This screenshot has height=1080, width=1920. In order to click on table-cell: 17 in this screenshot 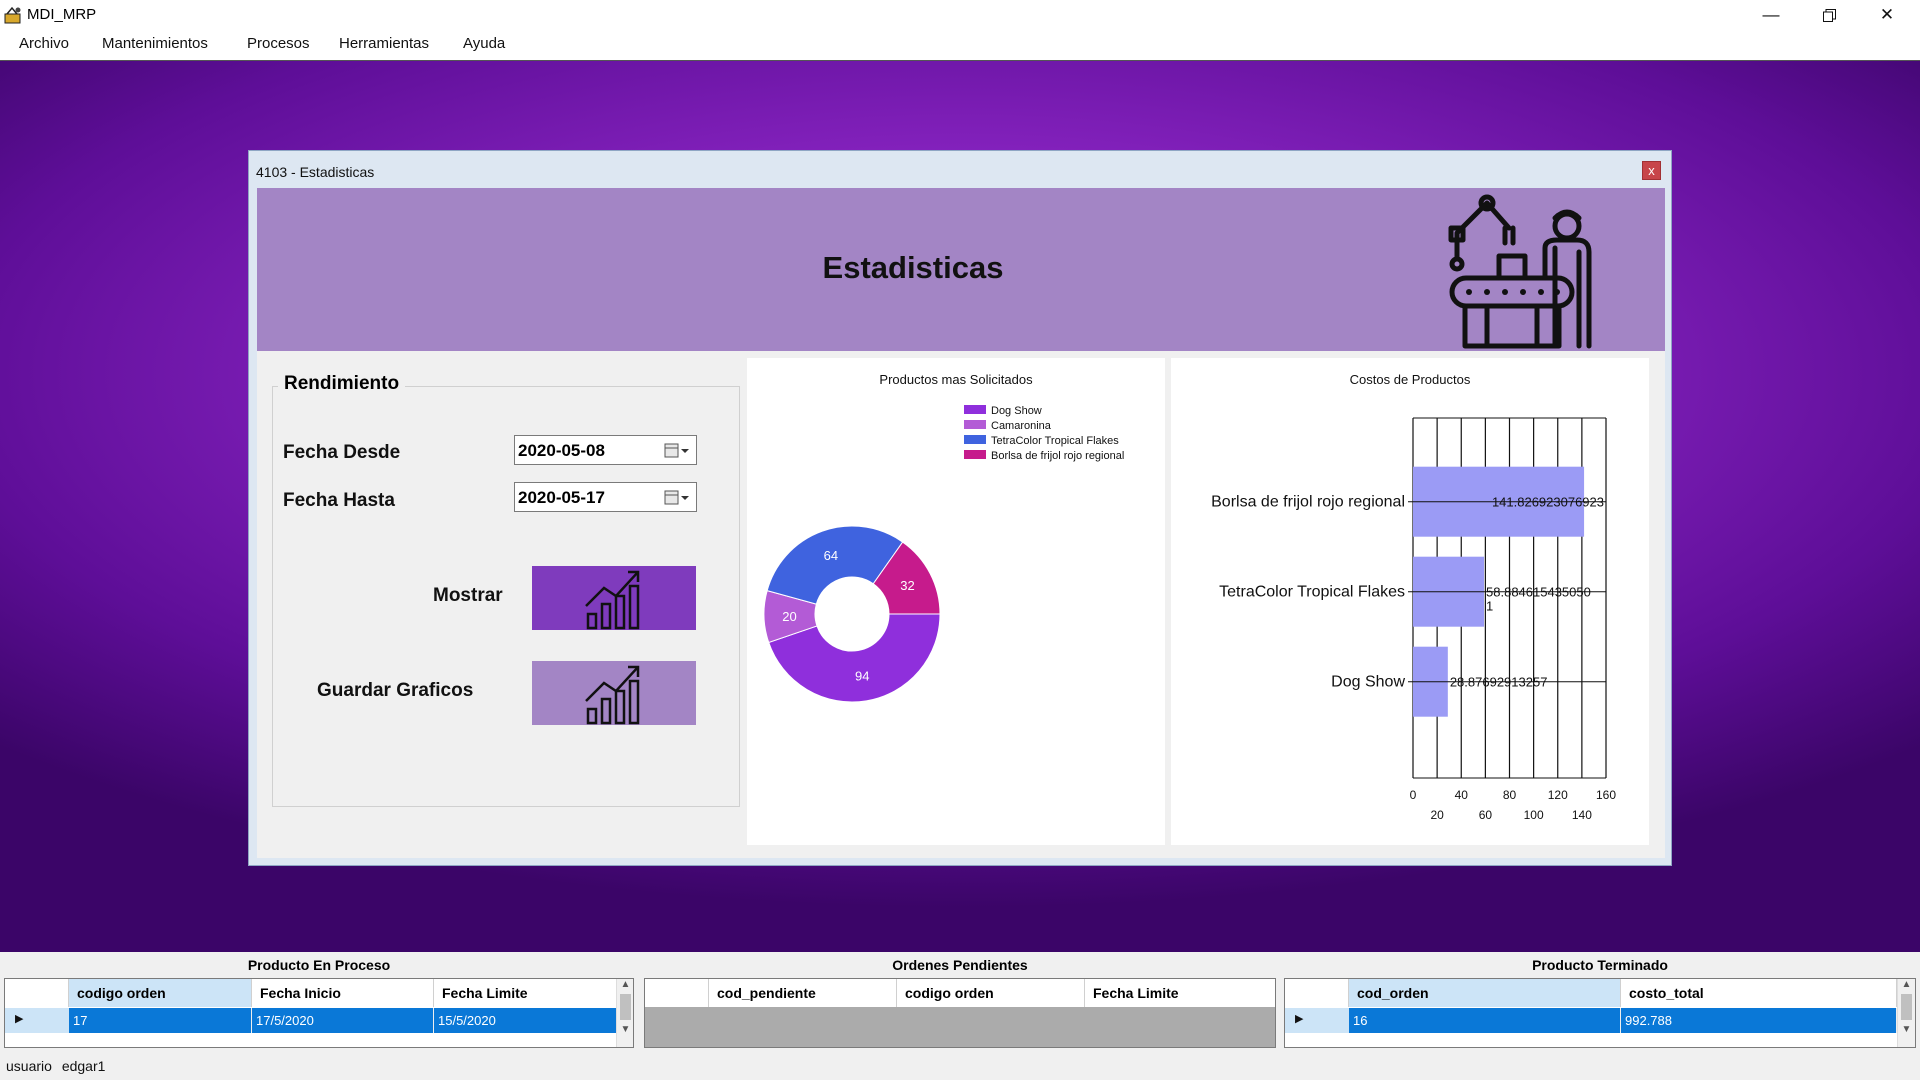, I will do `click(160, 1020)`.